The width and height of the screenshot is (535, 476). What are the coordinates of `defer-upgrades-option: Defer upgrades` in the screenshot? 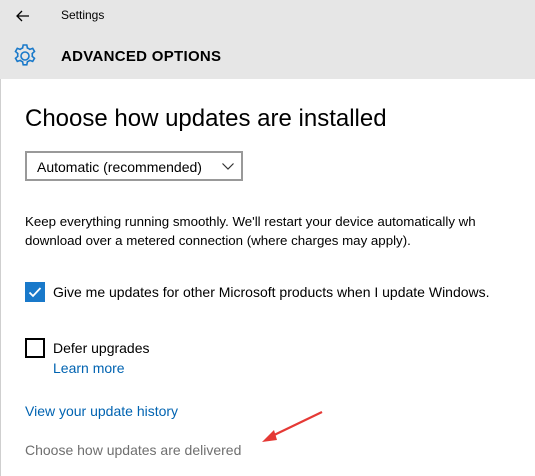 It's located at (87, 348).